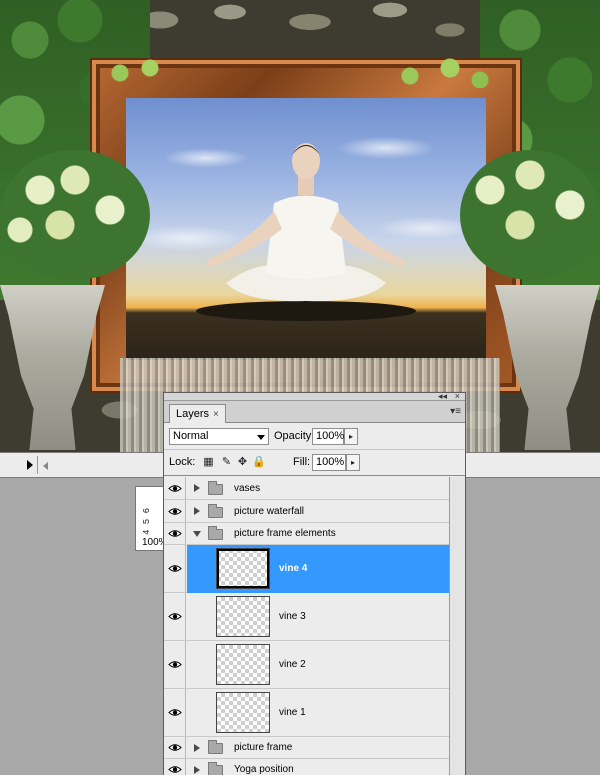 Image resolution: width=600 pixels, height=775 pixels. Describe the element at coordinates (37, 465) in the screenshot. I see `divider` at that location.